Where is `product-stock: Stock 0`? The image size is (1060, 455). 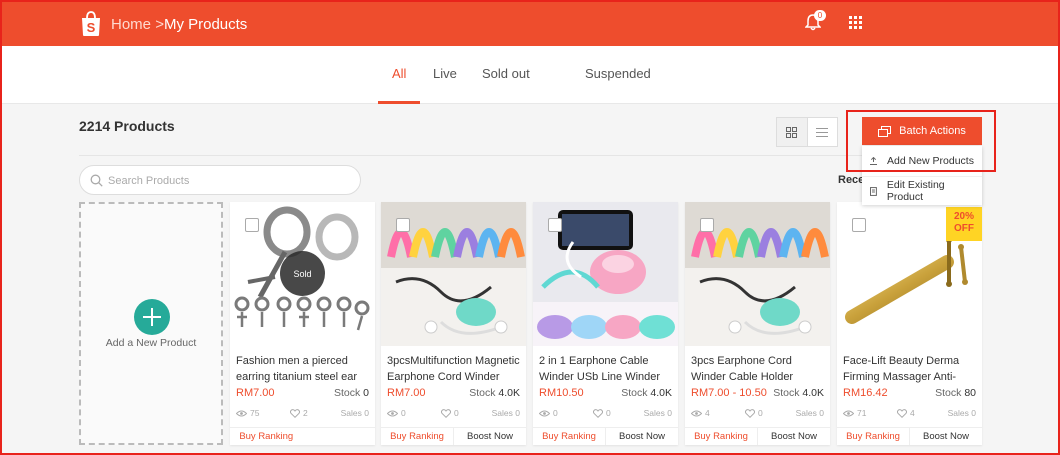 product-stock: Stock 0 is located at coordinates (351, 393).